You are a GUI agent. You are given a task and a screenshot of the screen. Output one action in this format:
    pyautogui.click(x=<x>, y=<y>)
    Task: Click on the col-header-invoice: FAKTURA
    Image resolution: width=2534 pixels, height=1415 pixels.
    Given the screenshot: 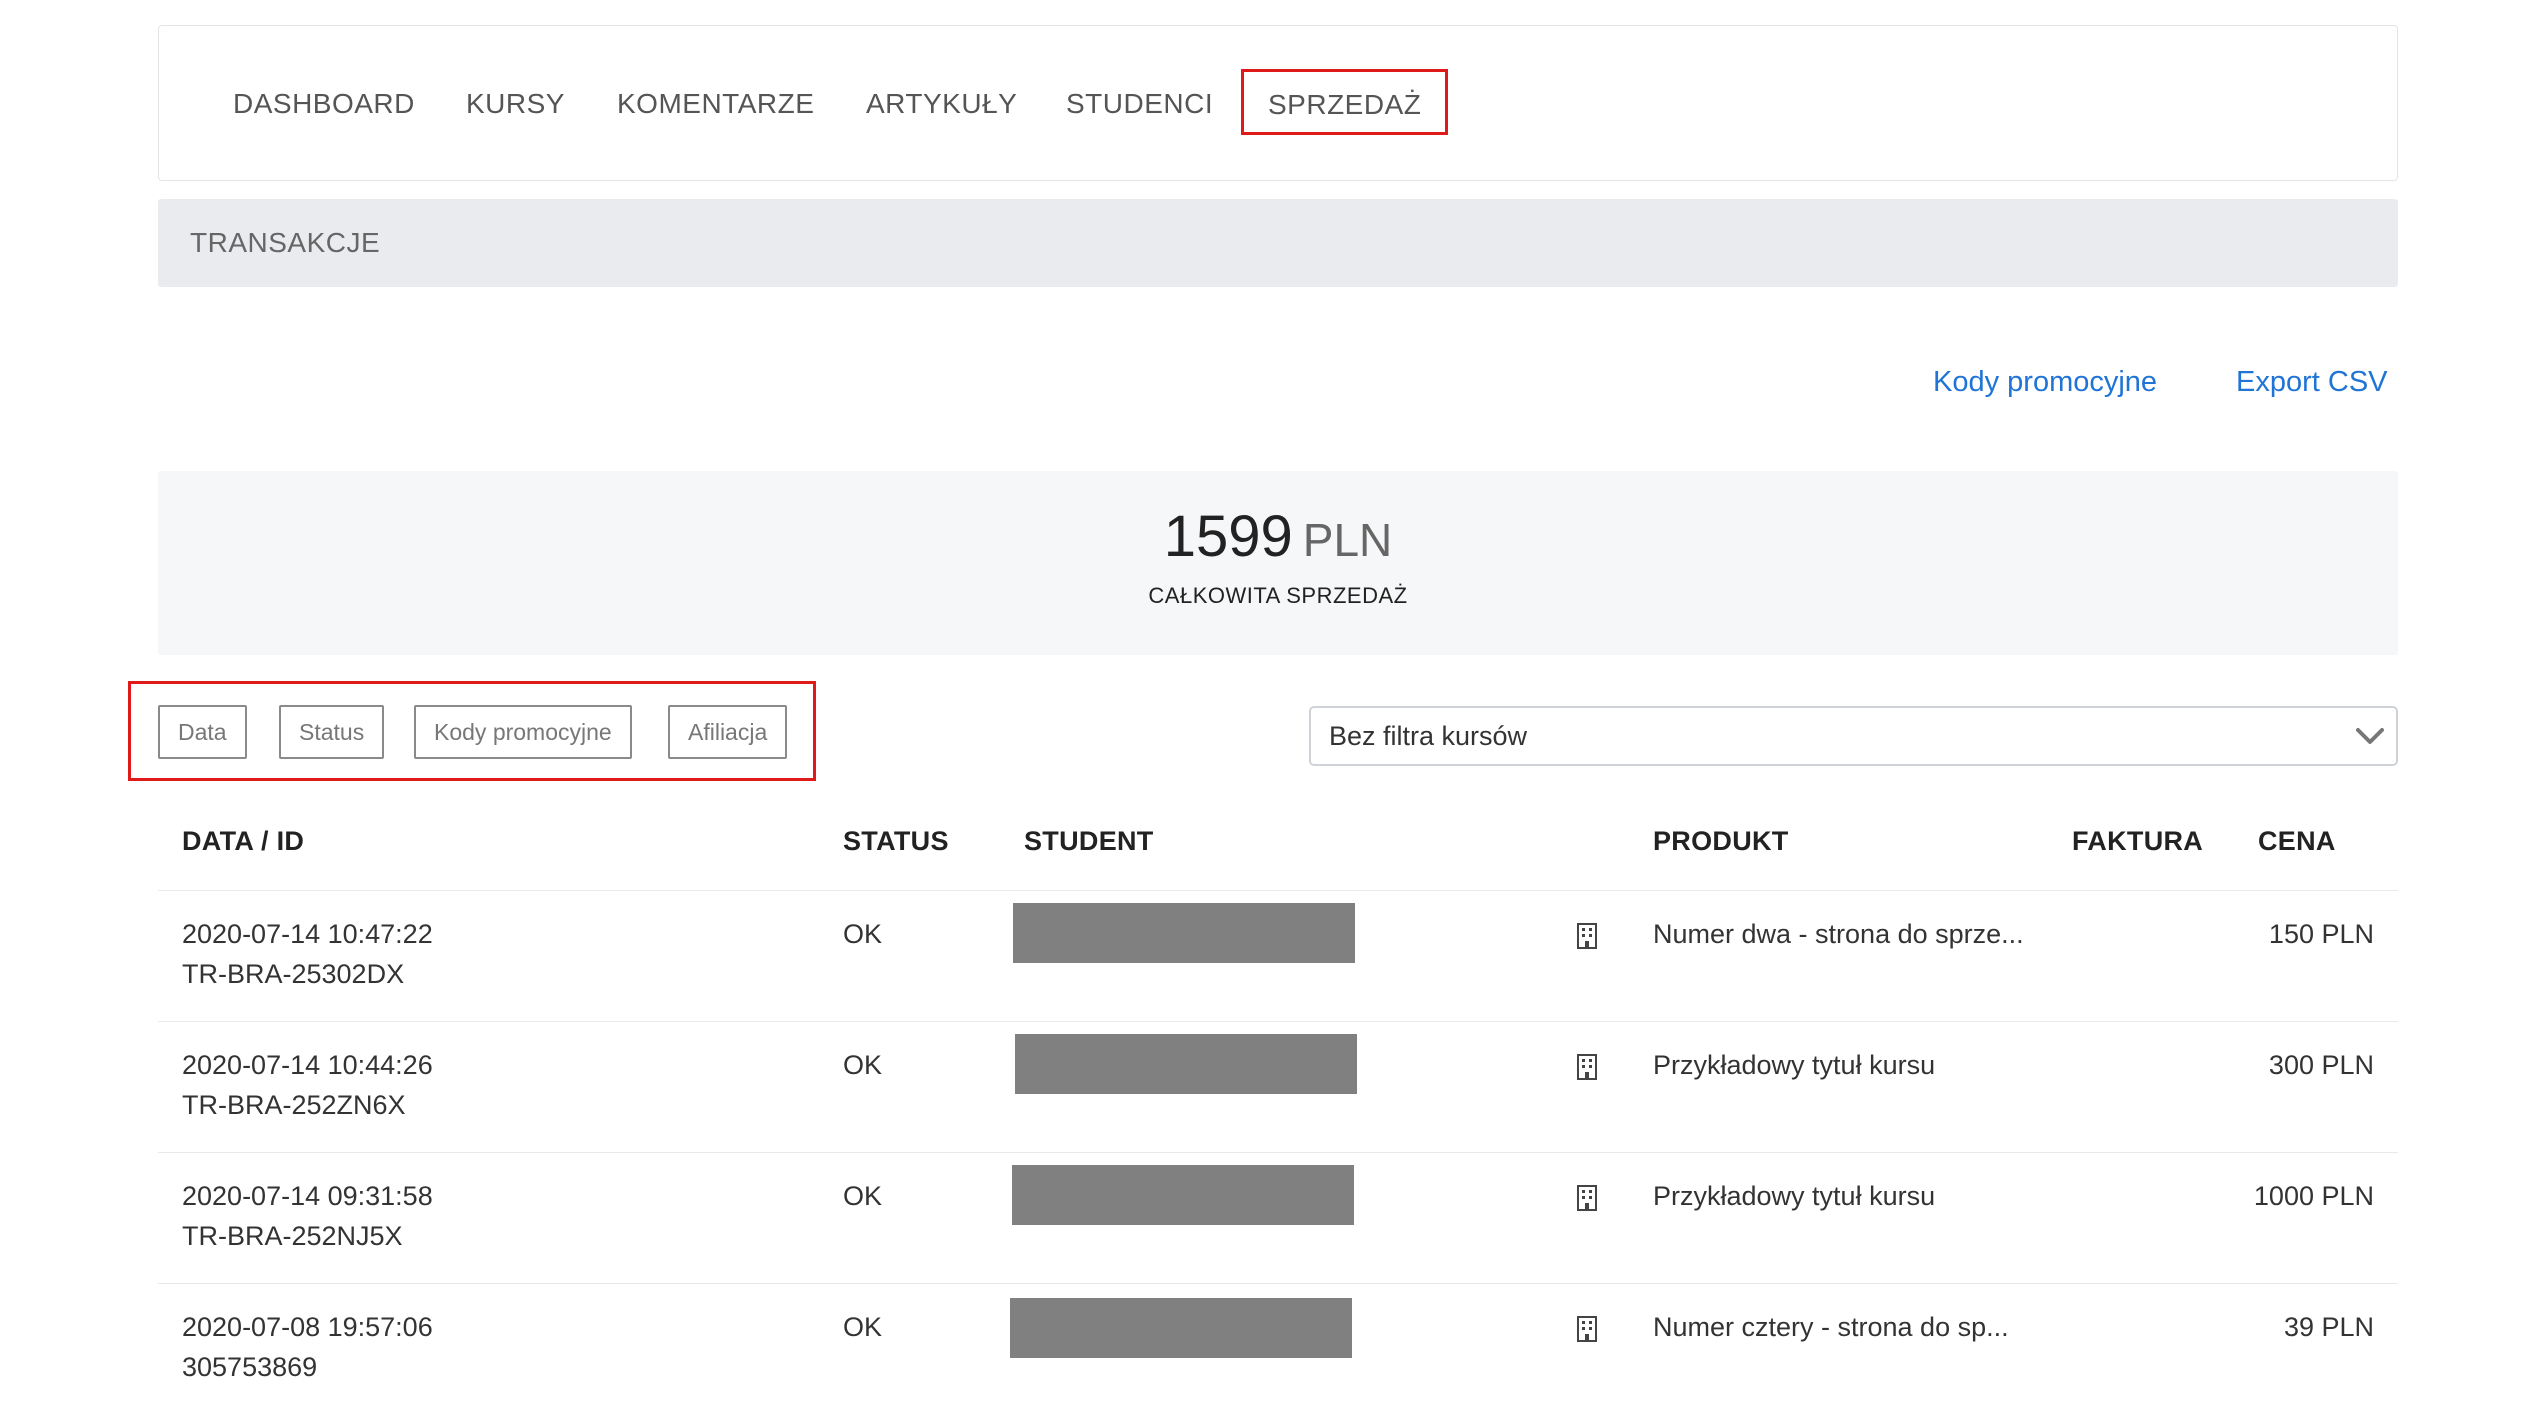 What is the action you would take?
    pyautogui.click(x=2138, y=841)
    